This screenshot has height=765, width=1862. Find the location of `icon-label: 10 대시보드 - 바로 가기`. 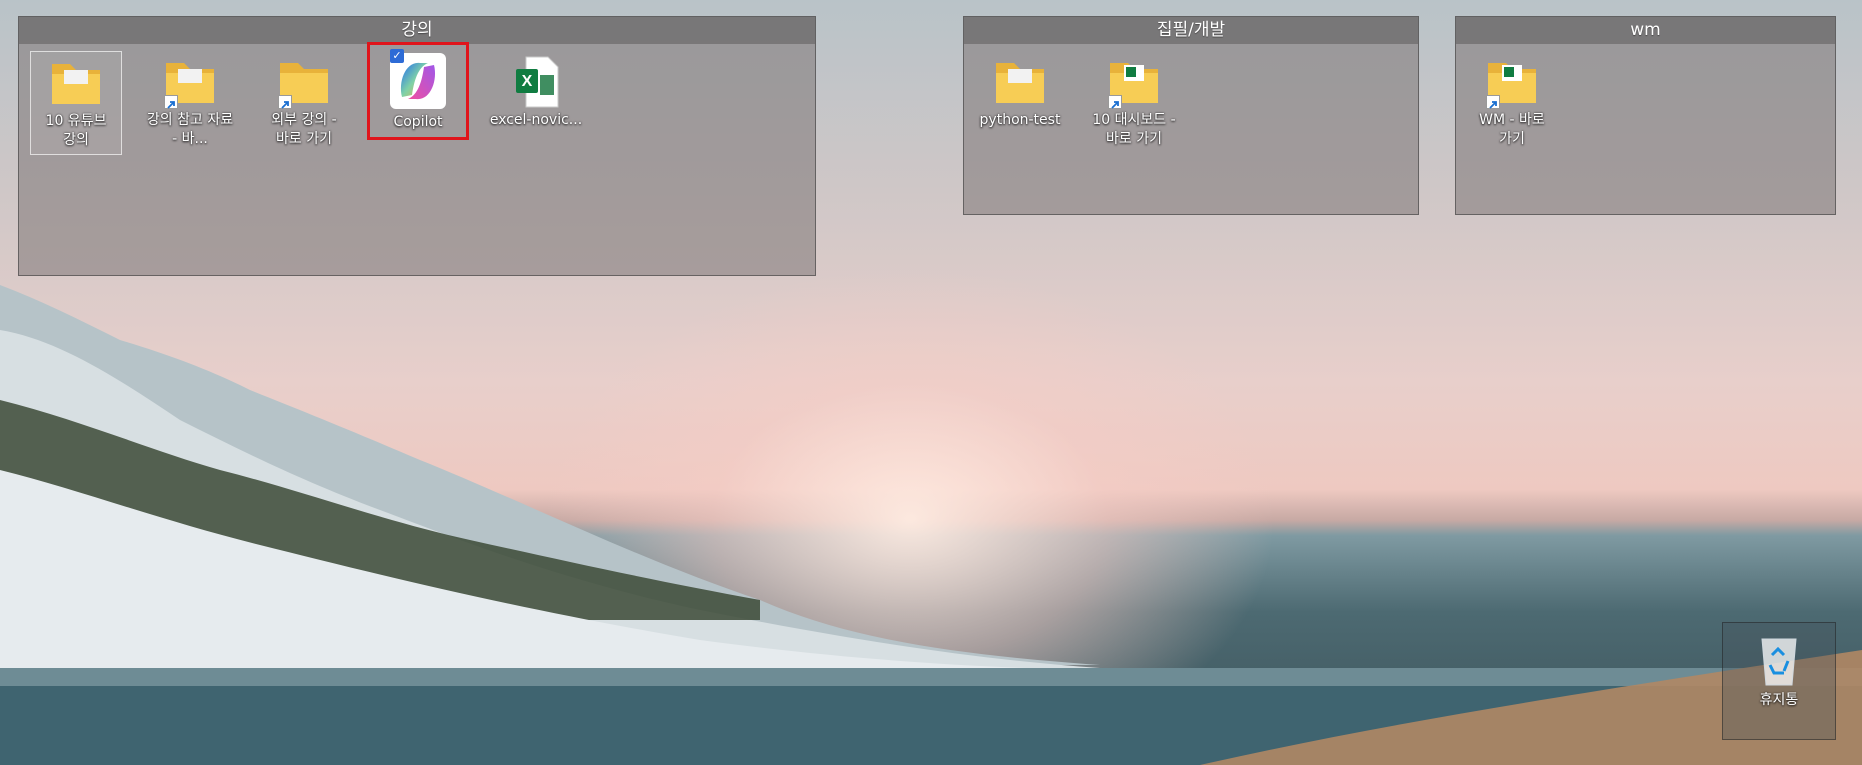

icon-label: 10 대시보드 - 바로 가기 is located at coordinates (1134, 129).